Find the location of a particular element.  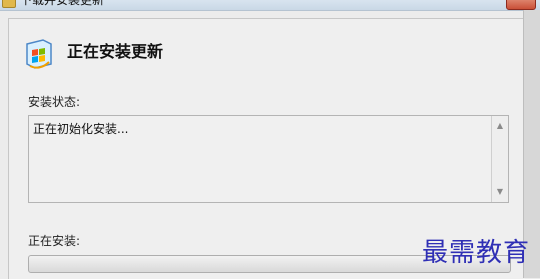

triangle-up-icon: ▲ is located at coordinates (500, 126).